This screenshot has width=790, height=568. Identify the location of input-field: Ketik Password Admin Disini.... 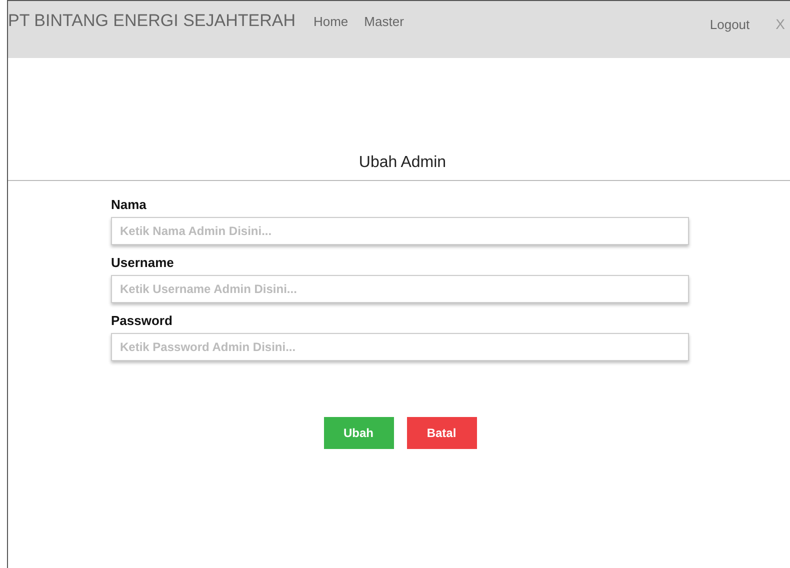
(400, 347).